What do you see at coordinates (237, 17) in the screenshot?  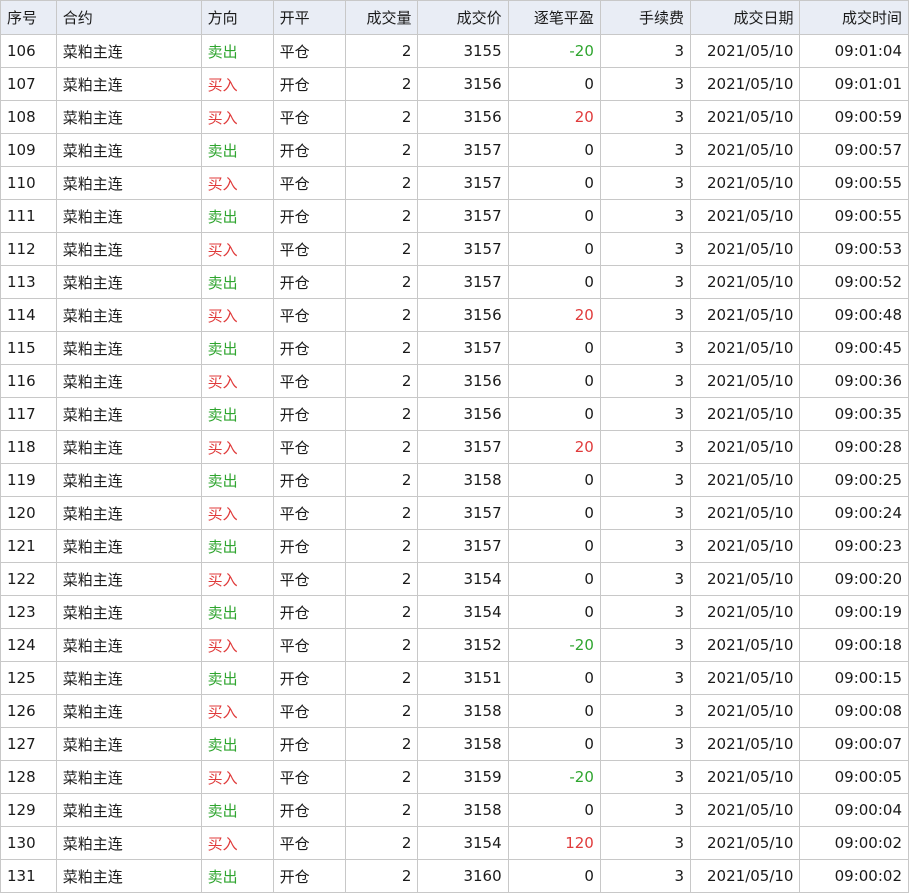 I see `column-header-direction: 方向` at bounding box center [237, 17].